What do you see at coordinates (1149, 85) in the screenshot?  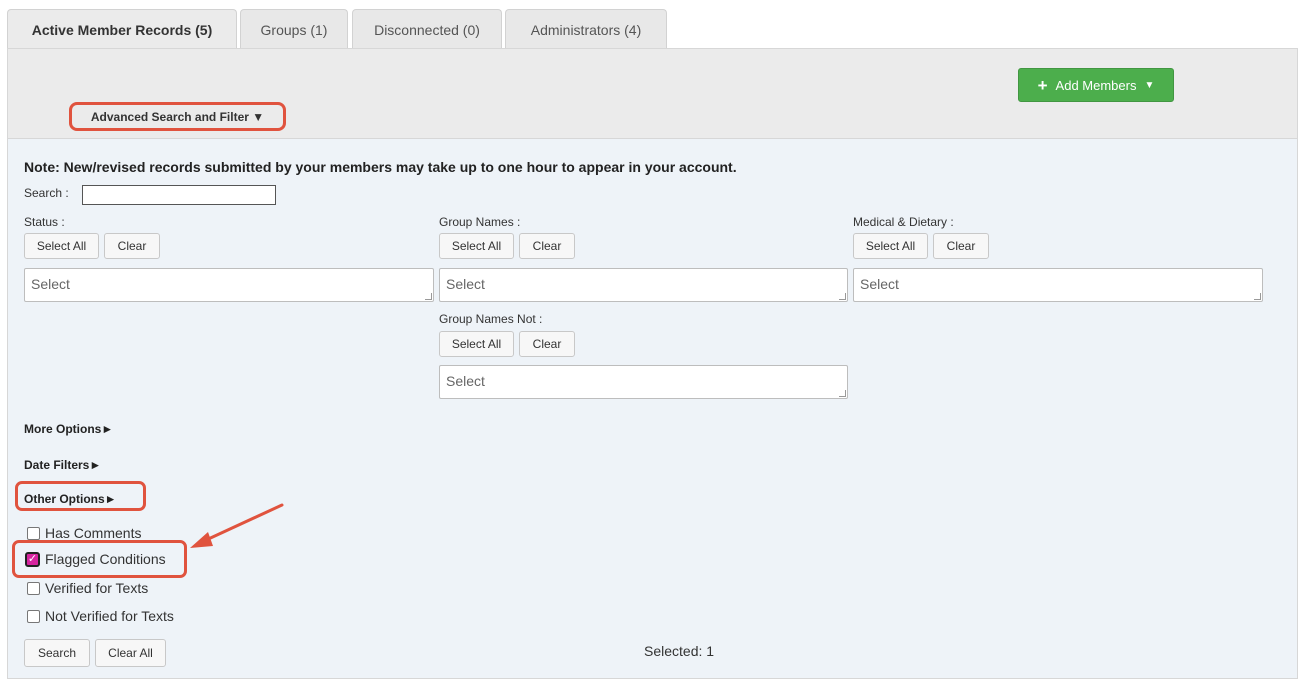 I see `caret-down-icon: ▼` at bounding box center [1149, 85].